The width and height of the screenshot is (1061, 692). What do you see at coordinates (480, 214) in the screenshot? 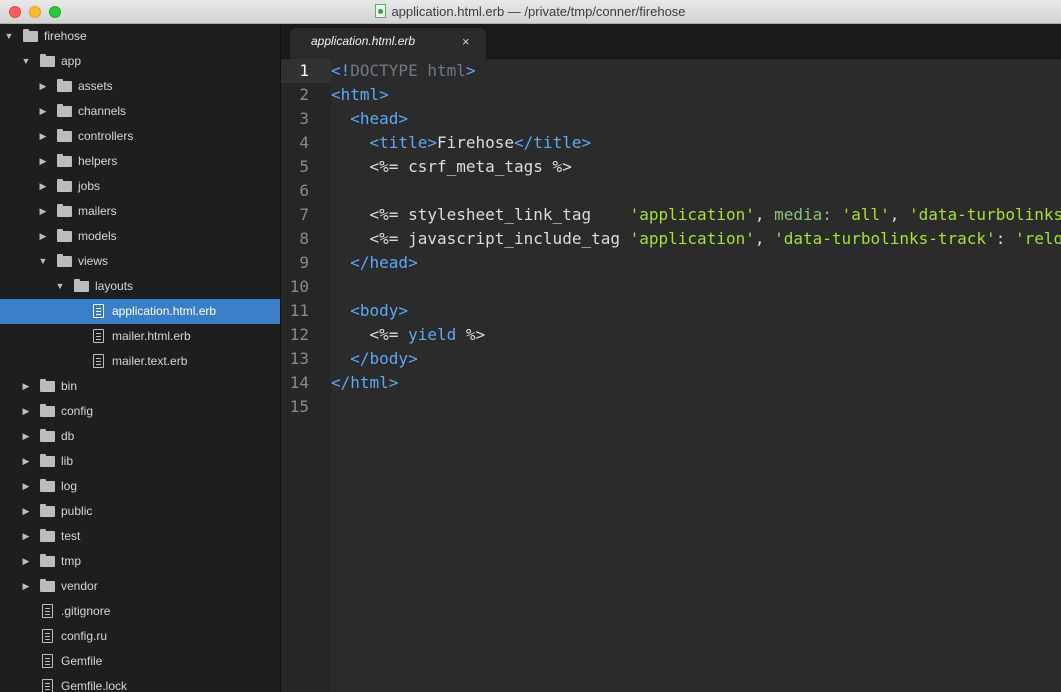
I see `code-token-text: <%= stylesheet_link_tag` at bounding box center [480, 214].